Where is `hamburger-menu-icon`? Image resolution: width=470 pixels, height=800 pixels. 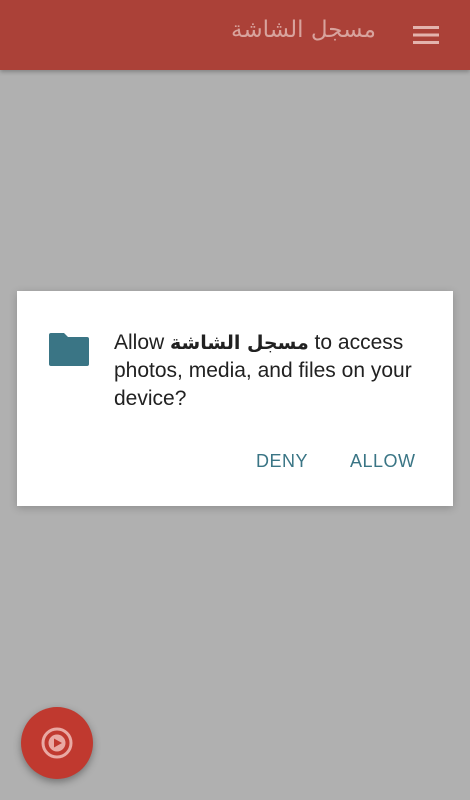 hamburger-menu-icon is located at coordinates (426, 35).